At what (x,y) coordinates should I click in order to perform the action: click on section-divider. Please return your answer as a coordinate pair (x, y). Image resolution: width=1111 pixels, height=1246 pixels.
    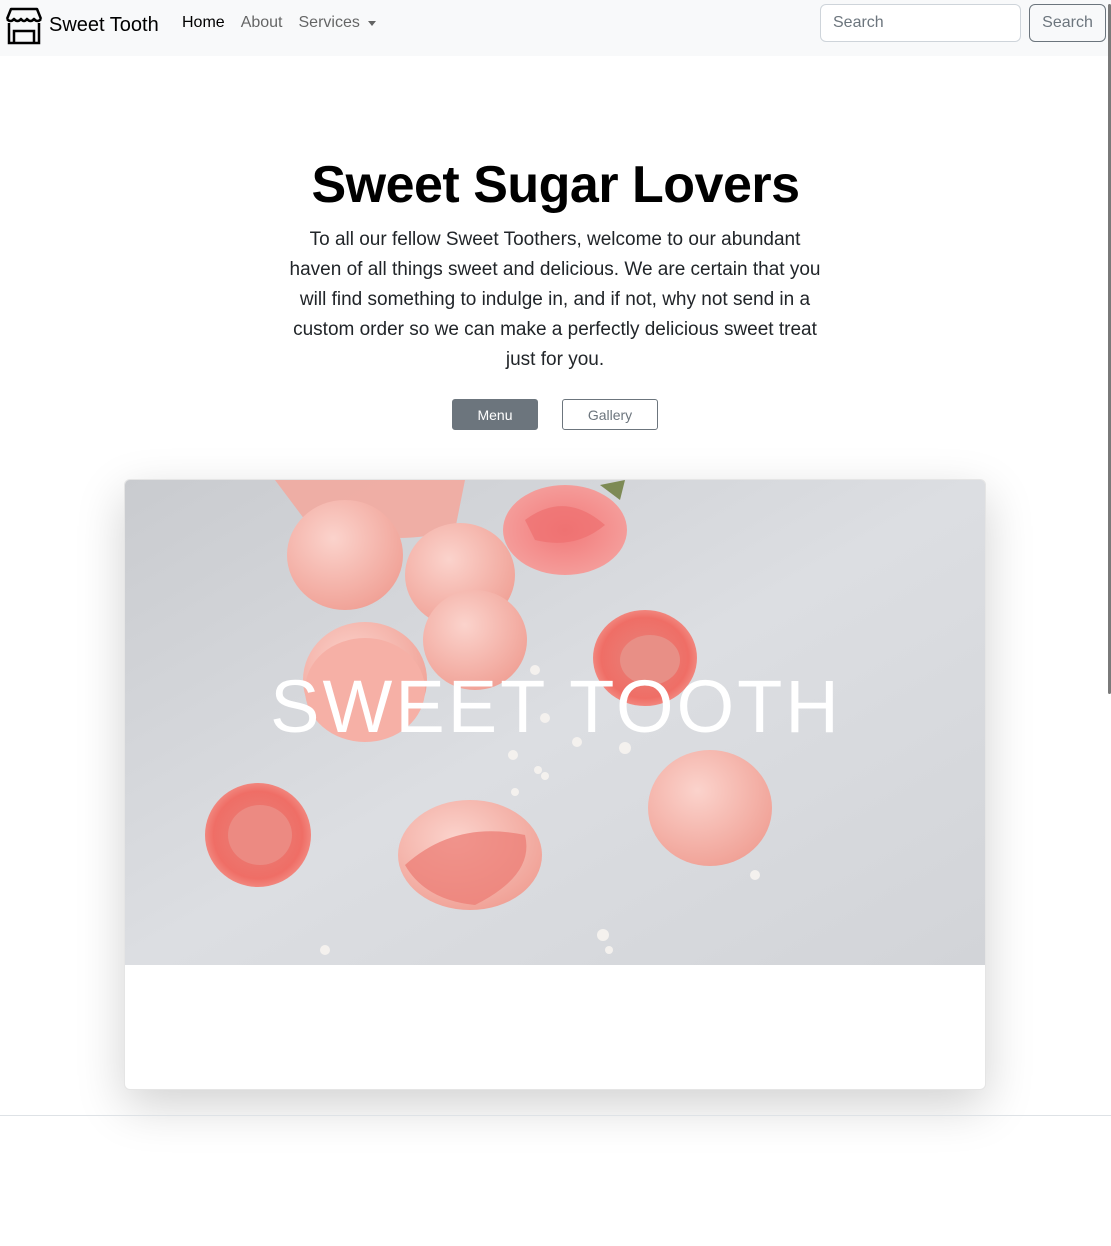
    Looking at the image, I should click on (555, 1115).